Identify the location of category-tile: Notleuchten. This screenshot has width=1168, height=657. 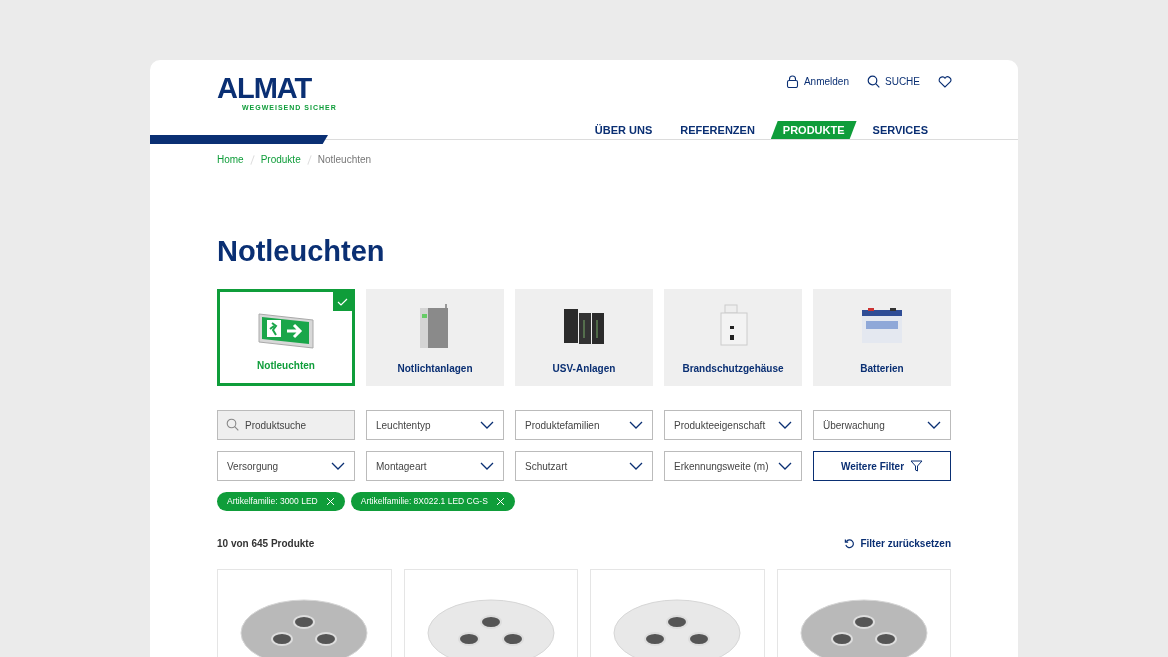
(286, 337).